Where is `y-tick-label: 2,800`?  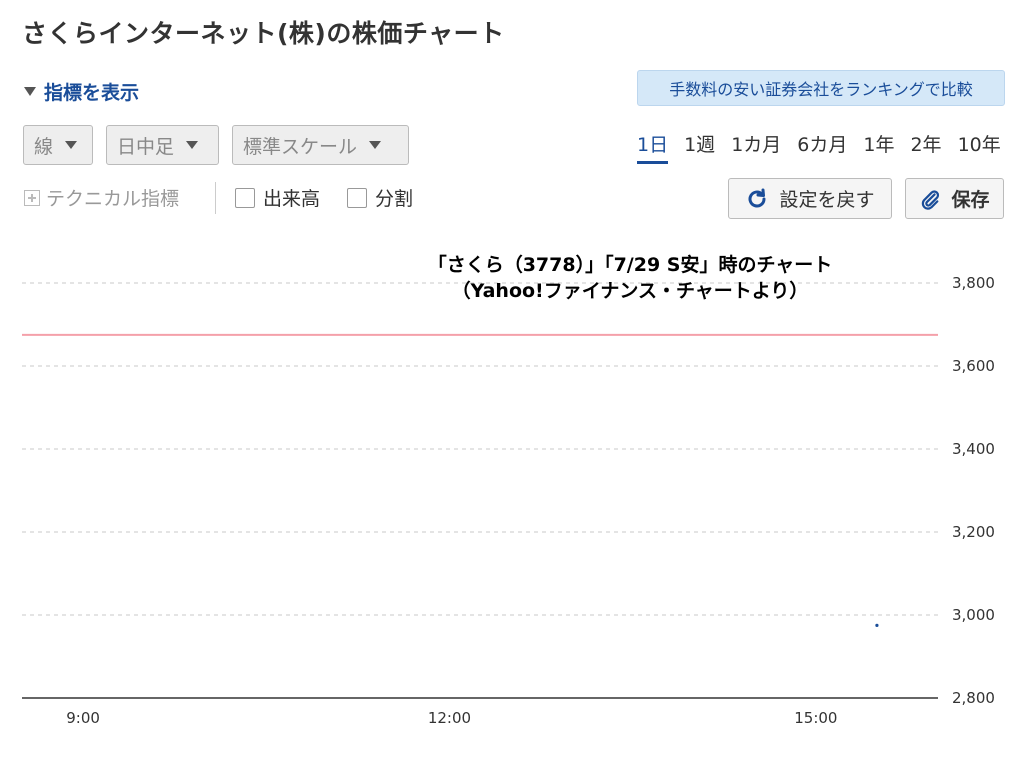 y-tick-label: 2,800 is located at coordinates (973, 698).